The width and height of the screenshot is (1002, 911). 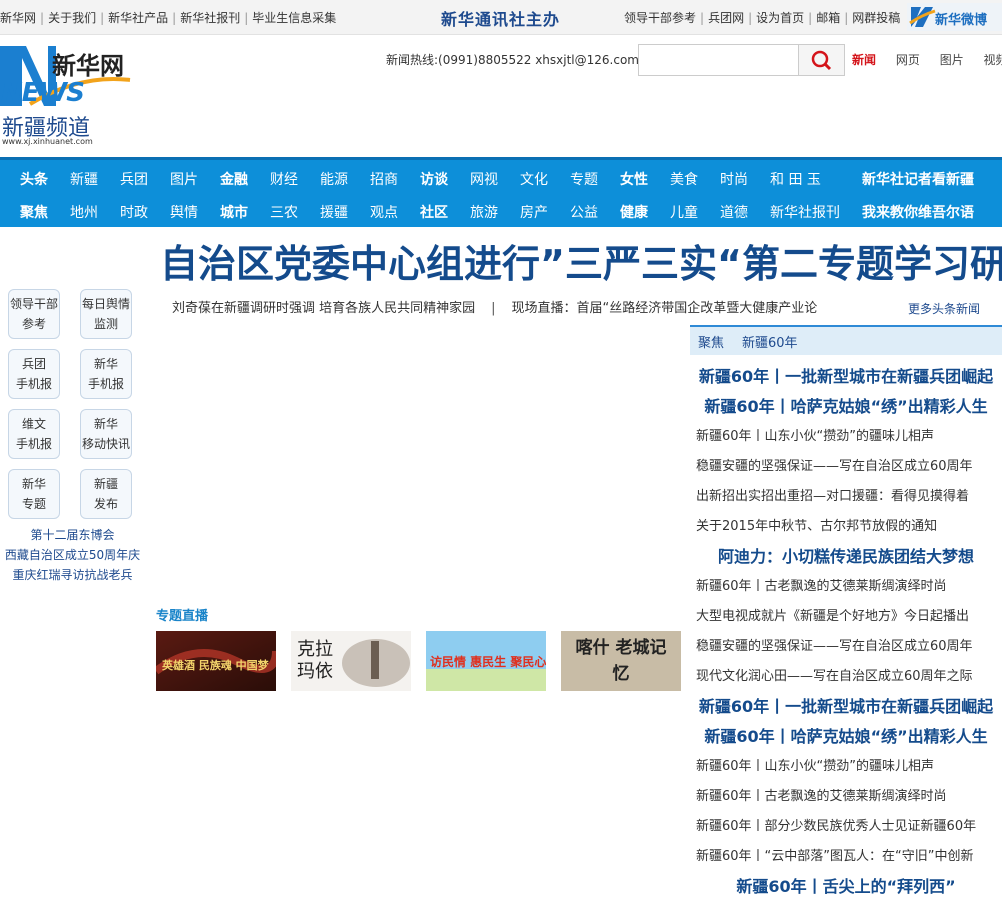 I want to click on focus-tab-focus: 聚焦, so click(x=711, y=341).